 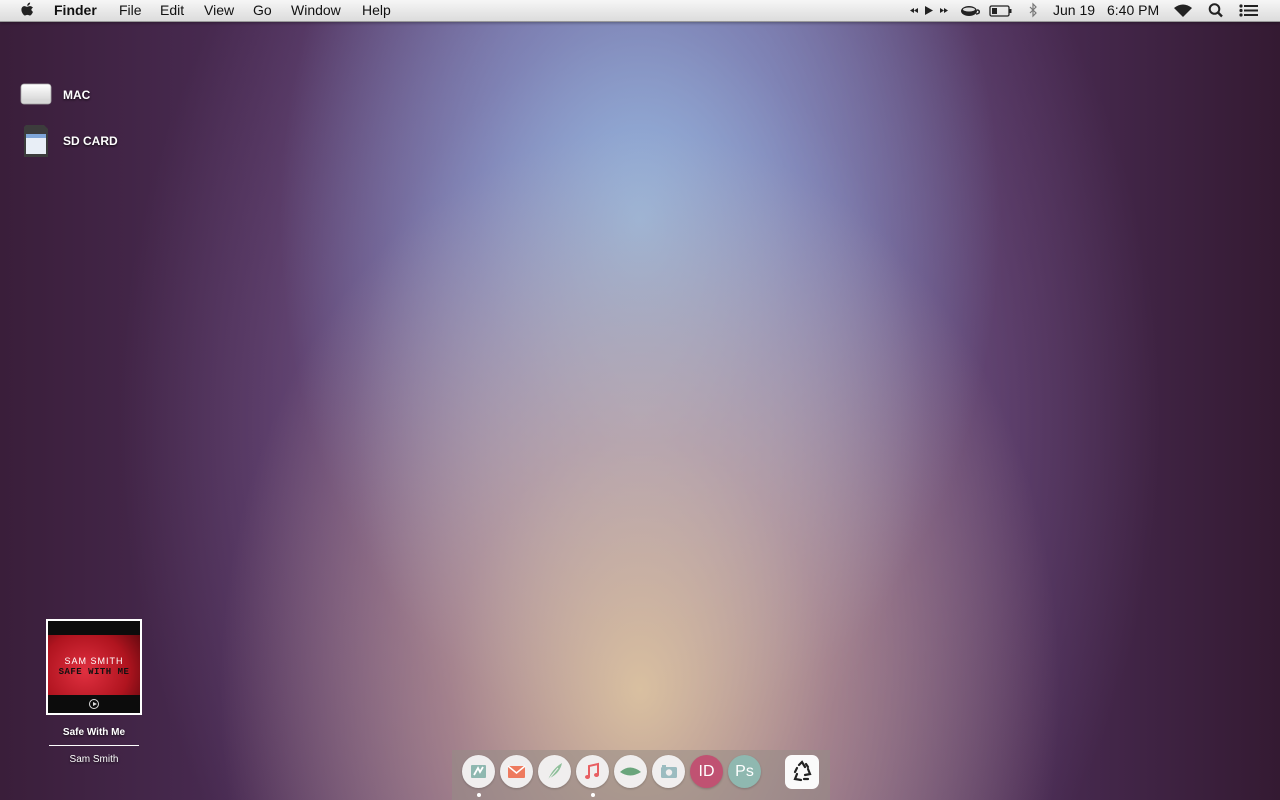 I want to click on quill-icon, so click(x=554, y=771).